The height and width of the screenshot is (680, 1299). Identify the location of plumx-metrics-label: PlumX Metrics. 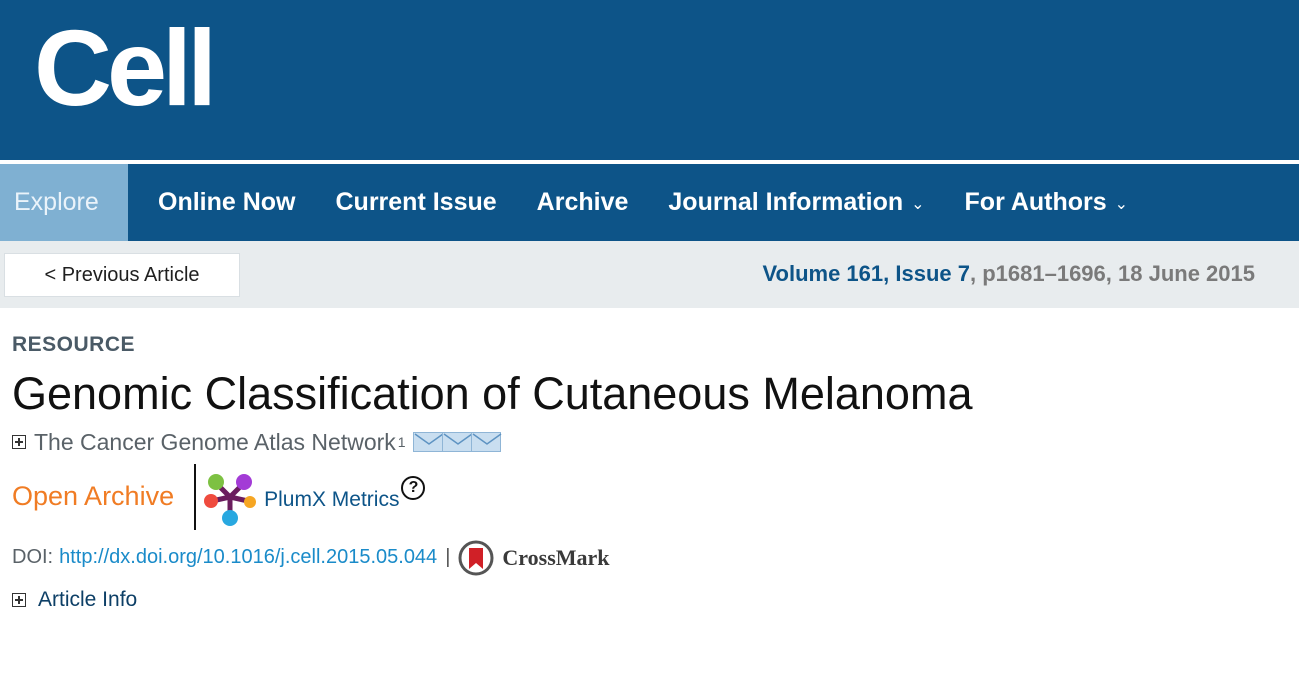
(332, 499).